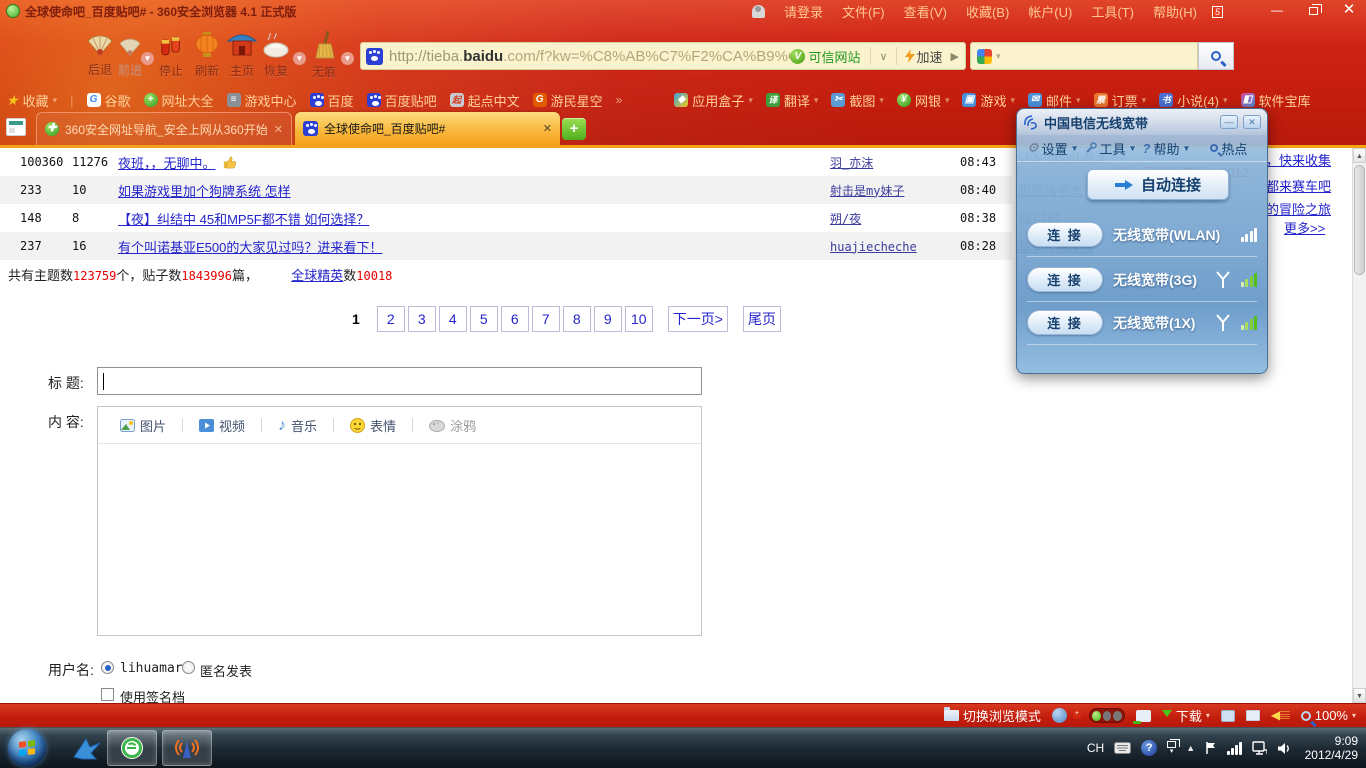 The width and height of the screenshot is (1366, 768). What do you see at coordinates (1106, 715) in the screenshot?
I see `flash-block-toggle` at bounding box center [1106, 715].